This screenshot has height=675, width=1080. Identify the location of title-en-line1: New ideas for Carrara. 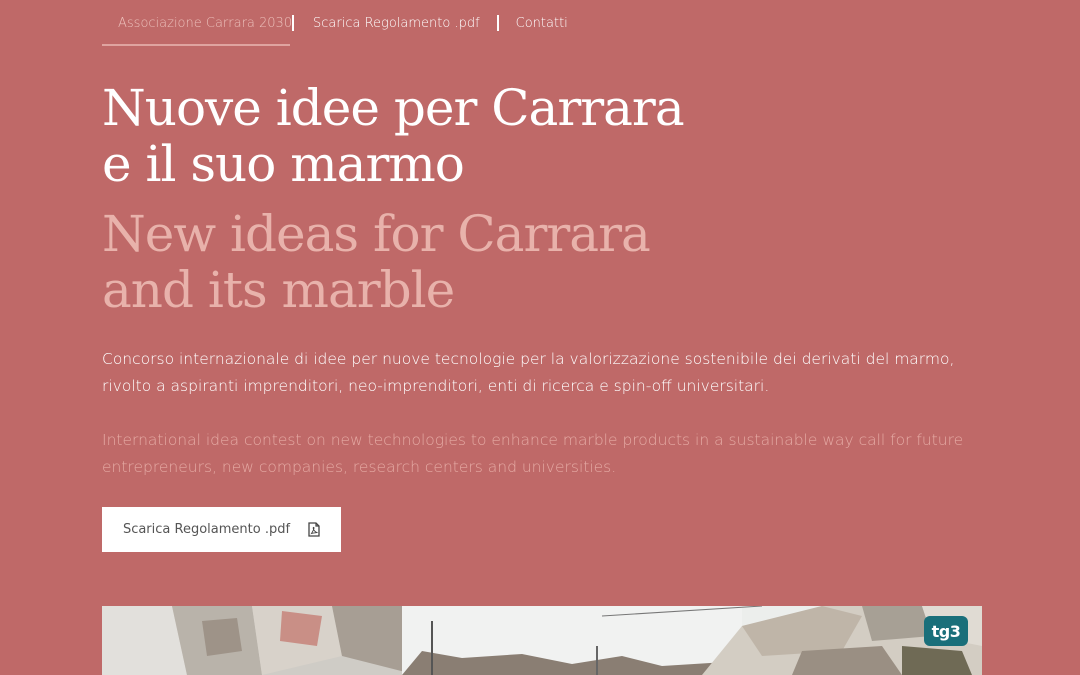
(376, 234).